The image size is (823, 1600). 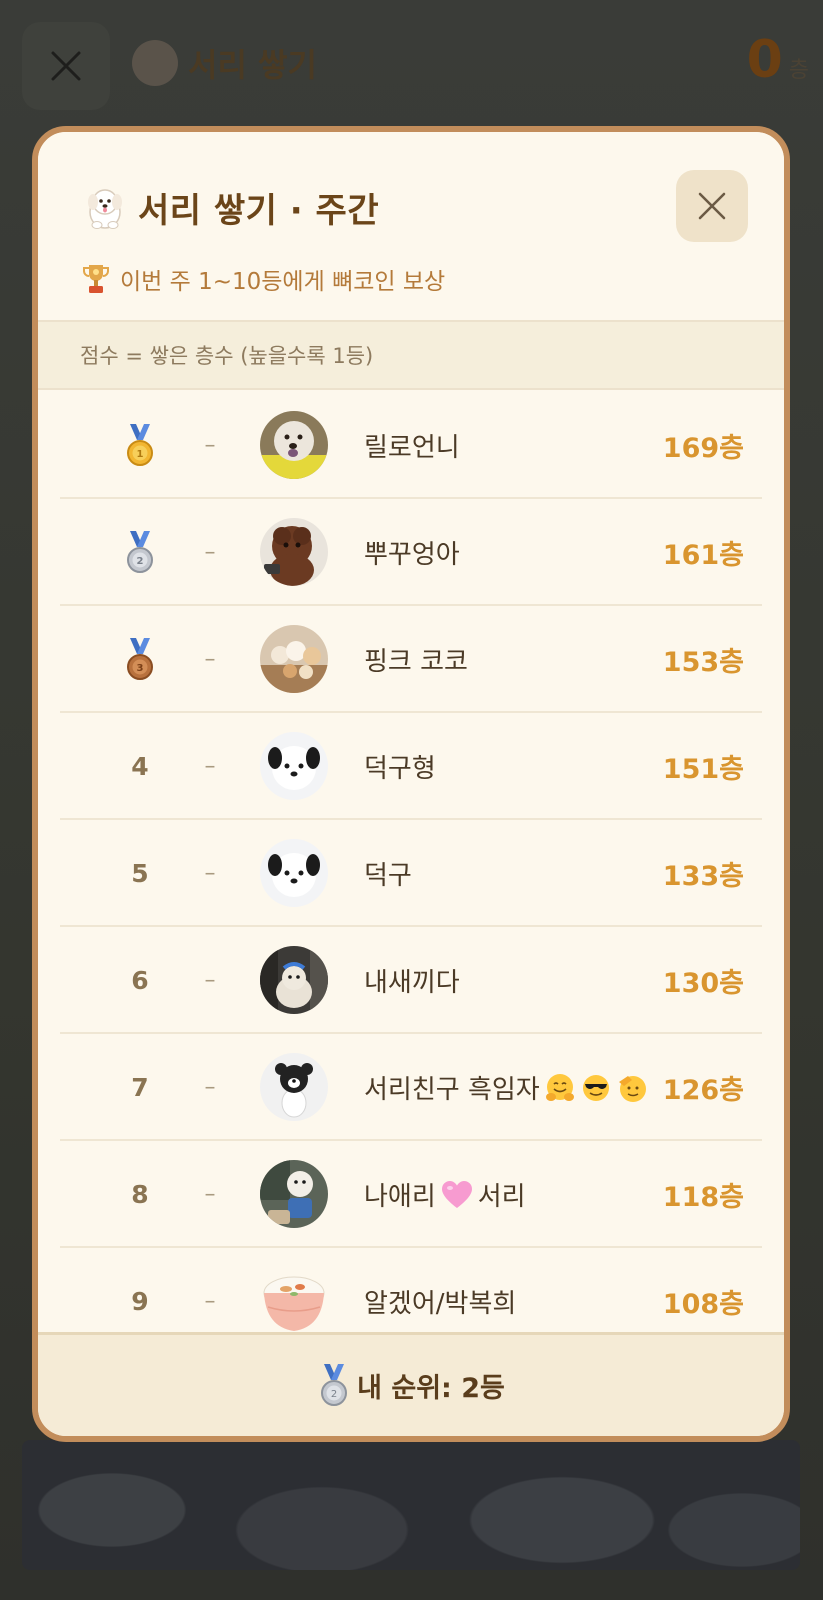 I want to click on player-name-part: 서리, so click(x=501, y=1197).